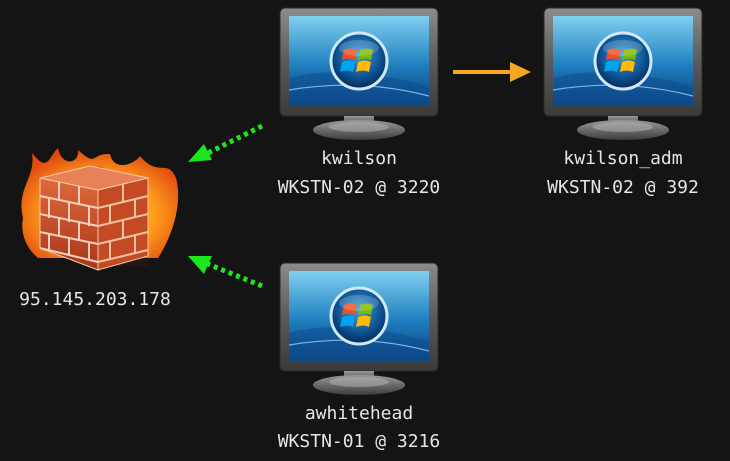 This screenshot has width=730, height=461. I want to click on host-user-label: awhitehead, so click(359, 413).